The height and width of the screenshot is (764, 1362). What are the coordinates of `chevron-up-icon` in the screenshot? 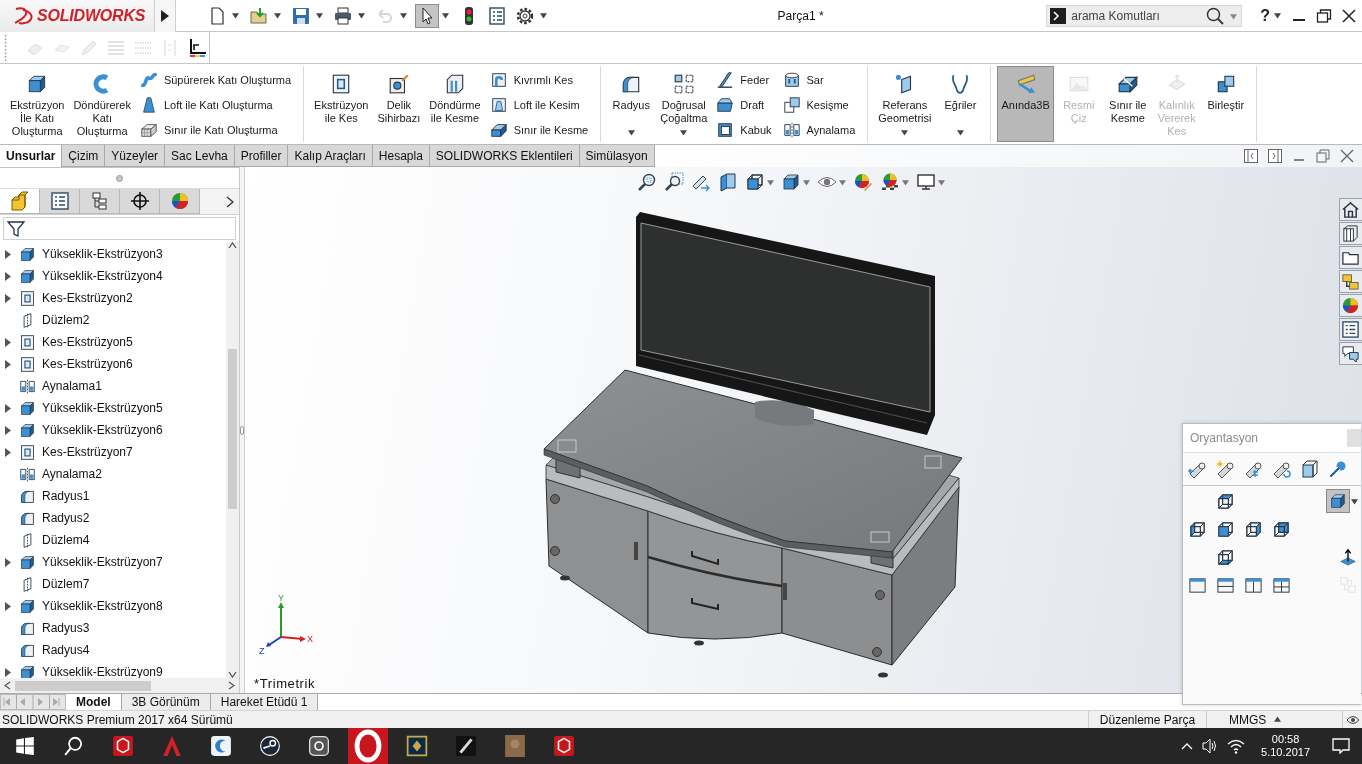 It's located at (1187, 746).